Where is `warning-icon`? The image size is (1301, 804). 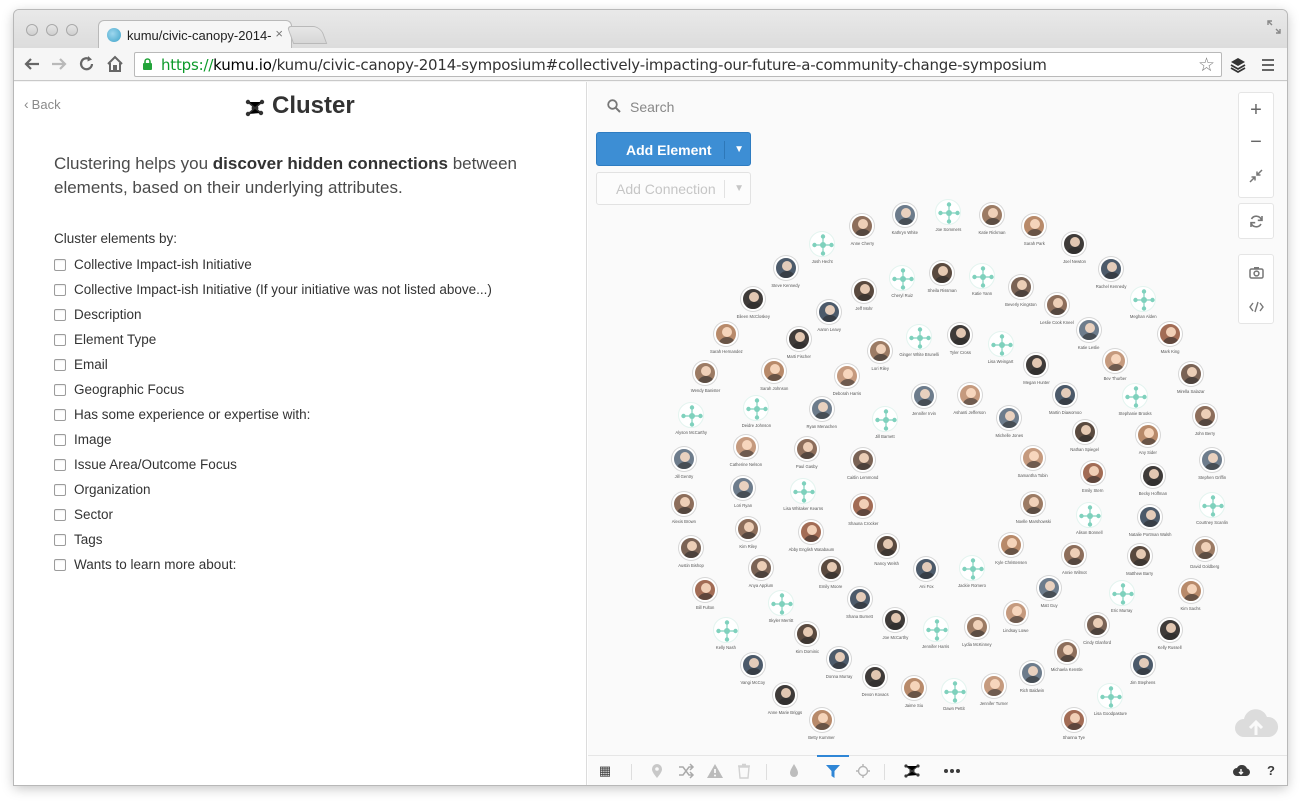 warning-icon is located at coordinates (715, 771).